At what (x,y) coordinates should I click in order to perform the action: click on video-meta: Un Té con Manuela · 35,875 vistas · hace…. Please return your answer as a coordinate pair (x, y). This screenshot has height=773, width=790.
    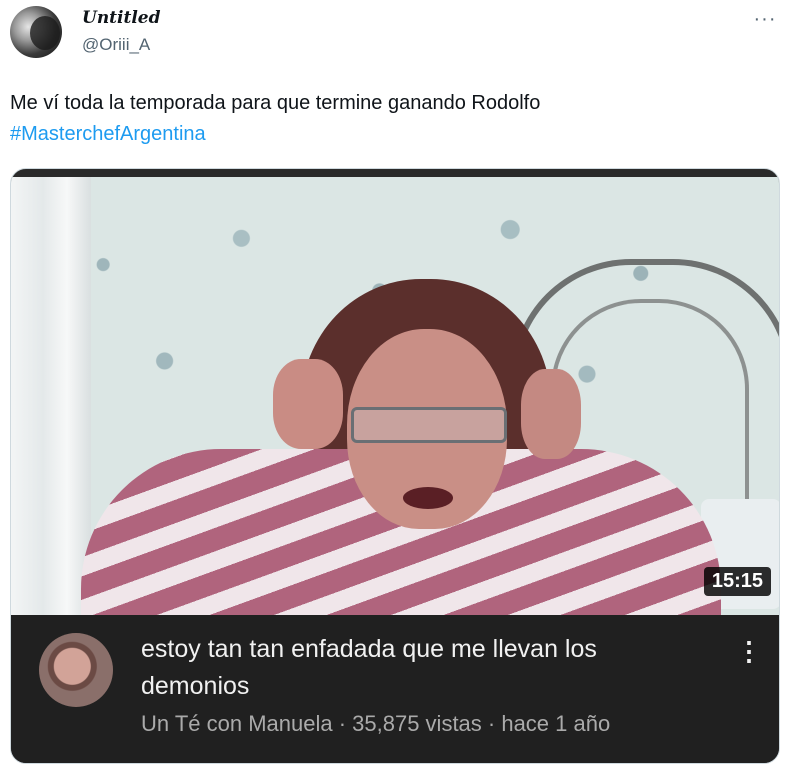
    Looking at the image, I should click on (376, 723).